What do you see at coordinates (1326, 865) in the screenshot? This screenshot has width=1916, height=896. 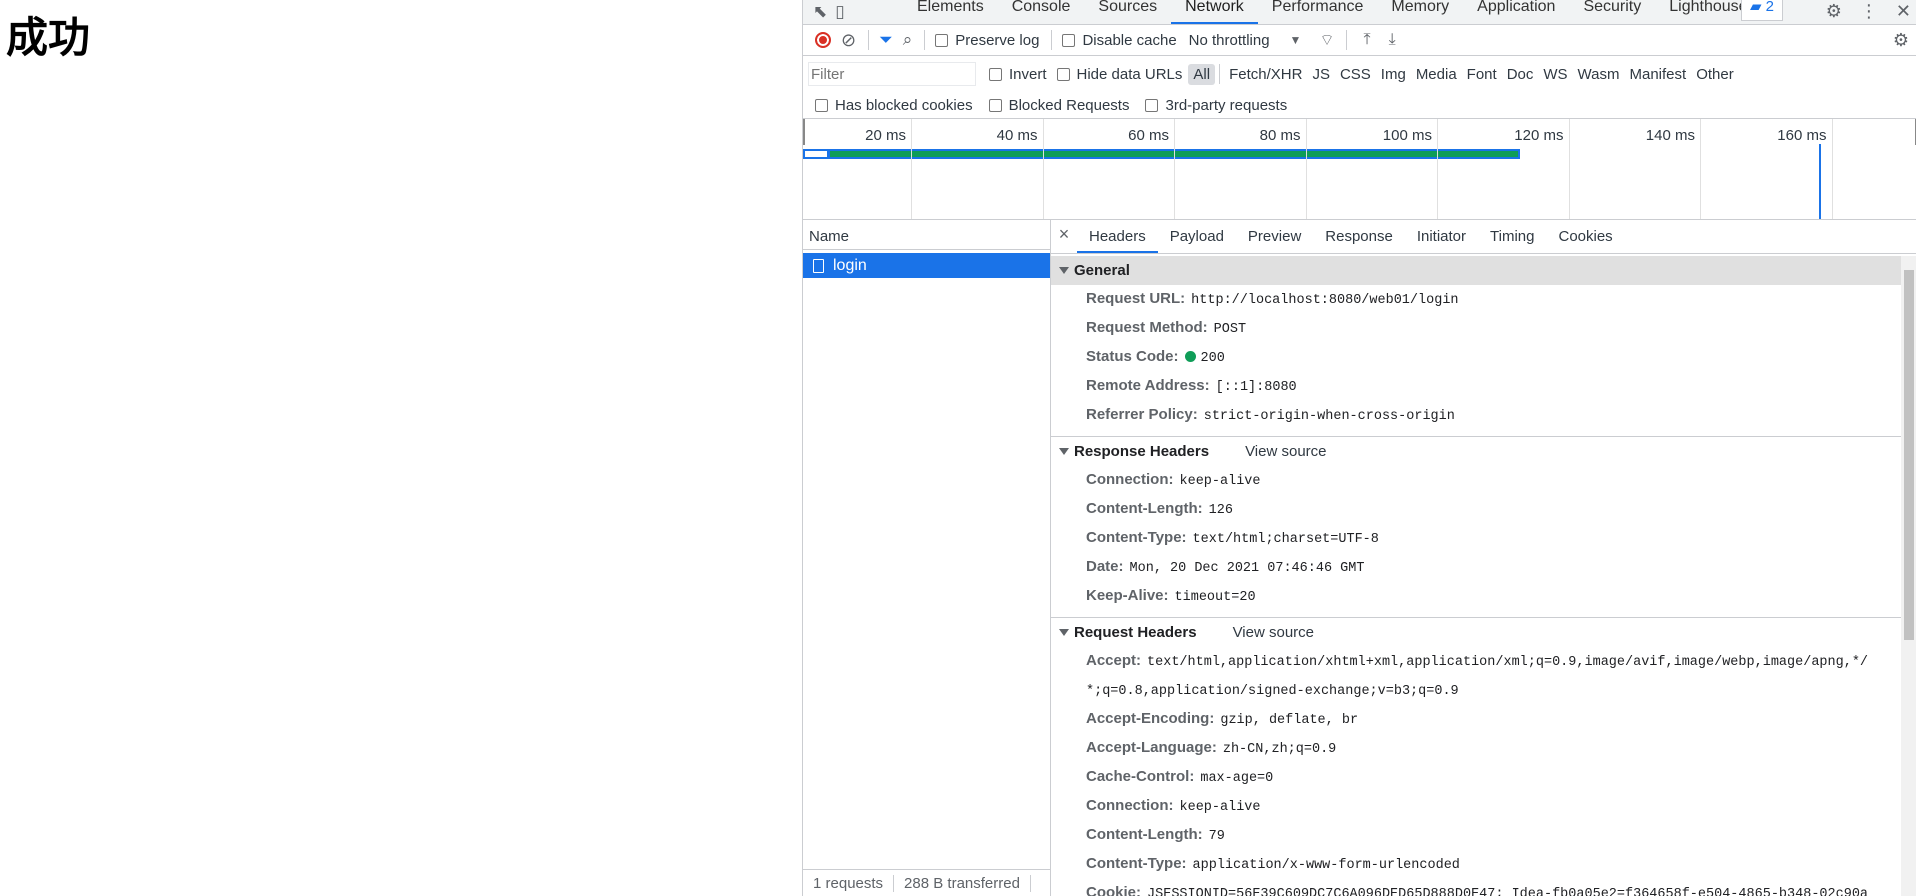 I see `header-value: application/x-www-form-urlencoded` at bounding box center [1326, 865].